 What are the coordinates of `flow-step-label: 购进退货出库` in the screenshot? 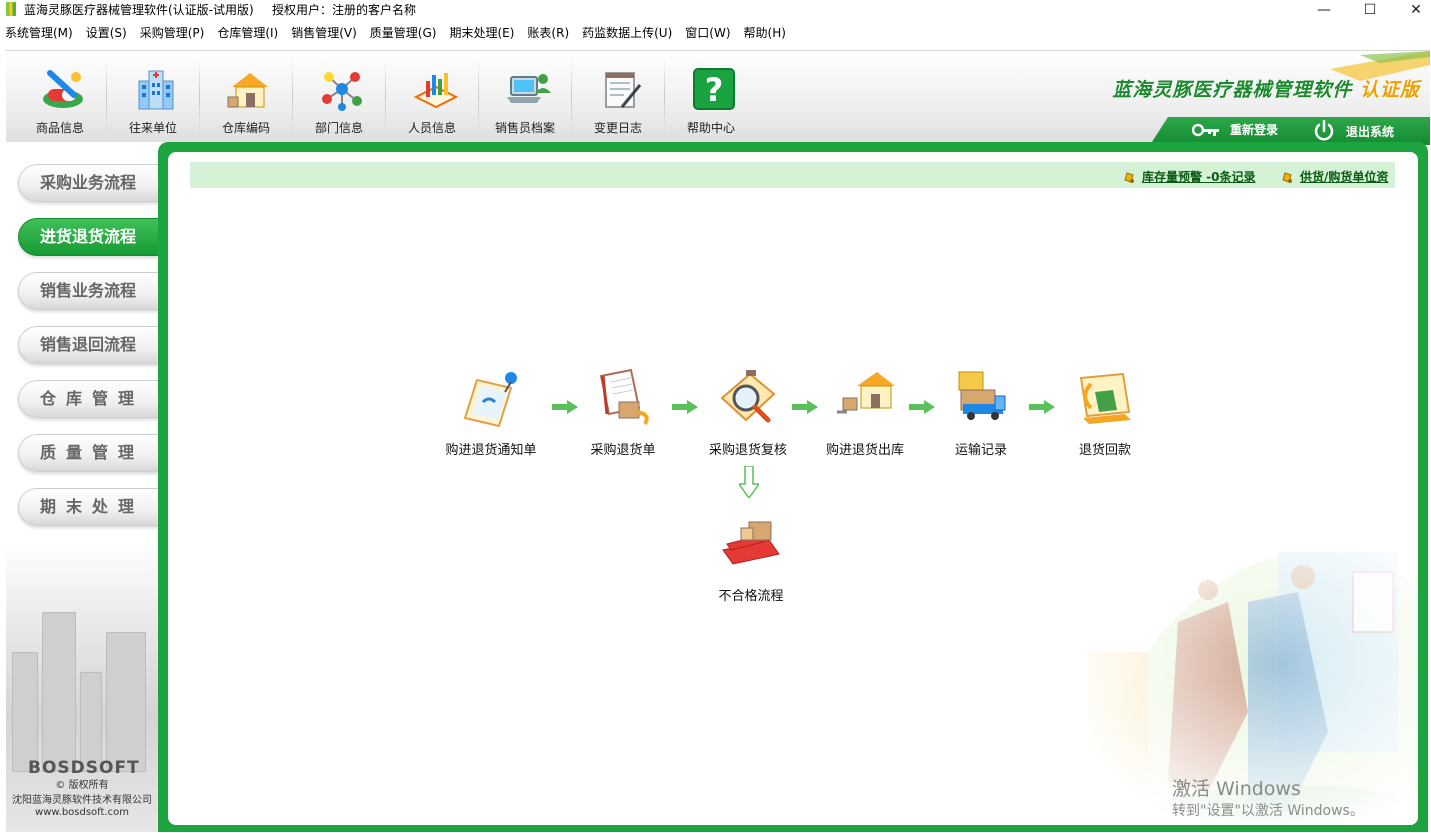 It's located at (864, 450).